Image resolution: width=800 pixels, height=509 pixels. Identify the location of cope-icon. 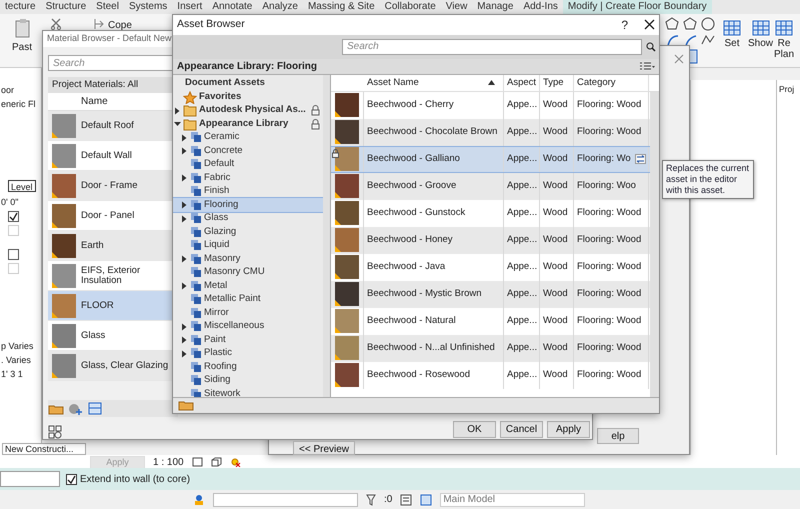
(99, 24).